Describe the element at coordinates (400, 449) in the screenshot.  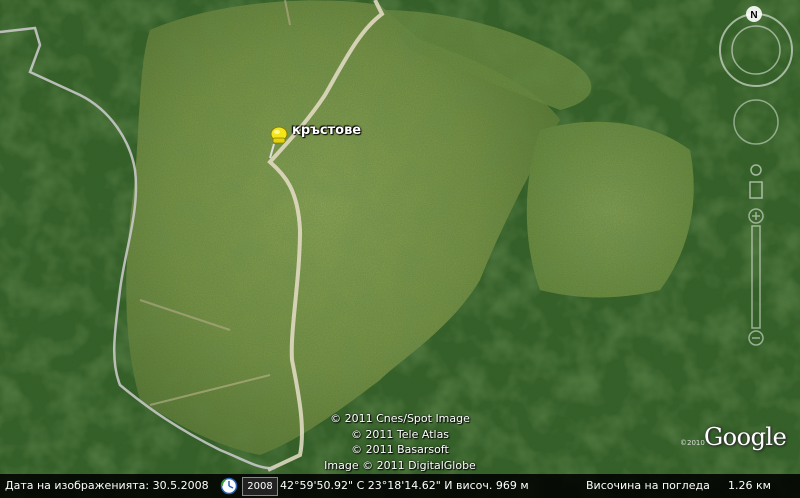
I see `copyright-line: © 2011 Basarsoft` at that location.